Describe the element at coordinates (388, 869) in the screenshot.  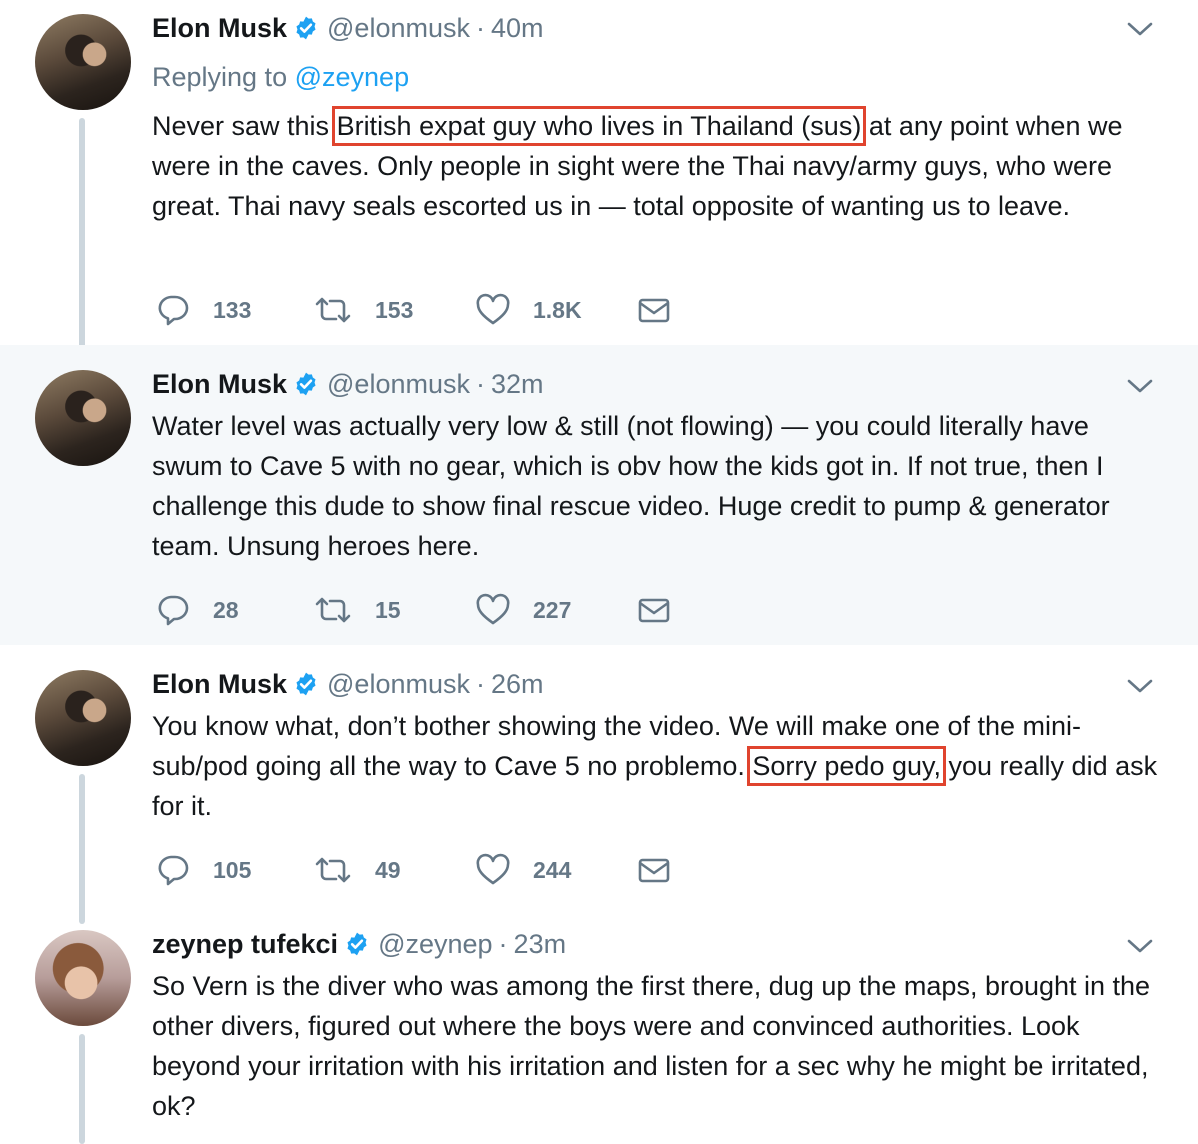
I see `retweet-count: 49` at that location.